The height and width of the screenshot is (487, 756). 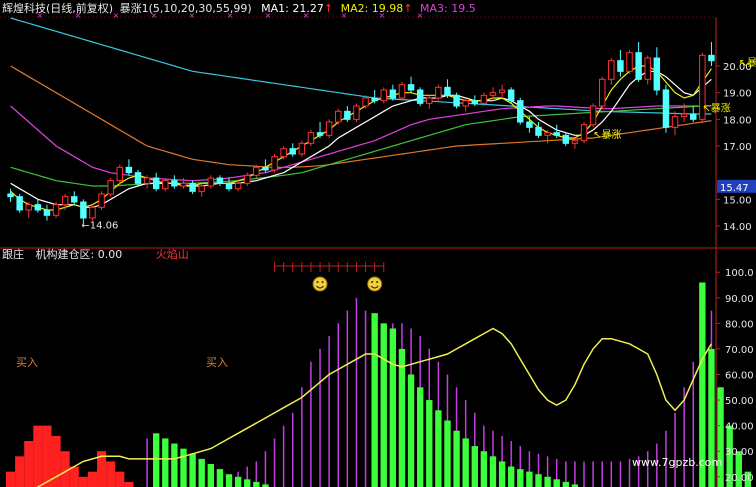 I want to click on lower-tick-label: 40.00, so click(x=739, y=427).